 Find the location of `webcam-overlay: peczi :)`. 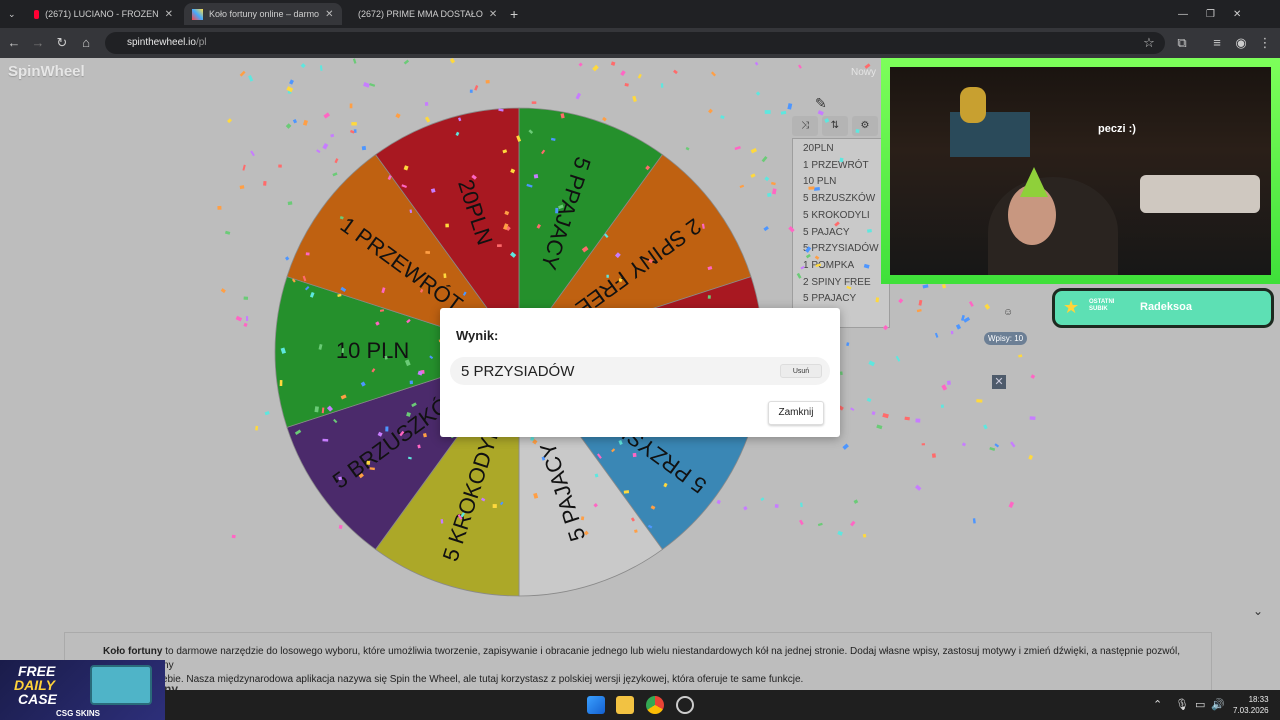

webcam-overlay: peczi :) is located at coordinates (1080, 171).